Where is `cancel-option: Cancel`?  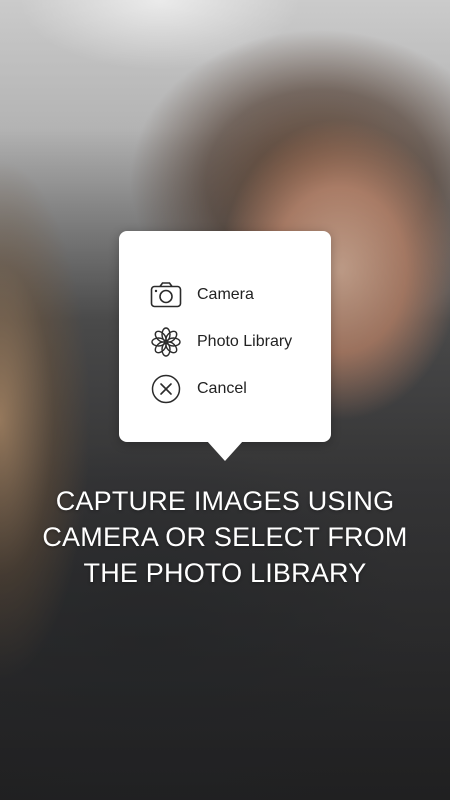 cancel-option: Cancel is located at coordinates (198, 389).